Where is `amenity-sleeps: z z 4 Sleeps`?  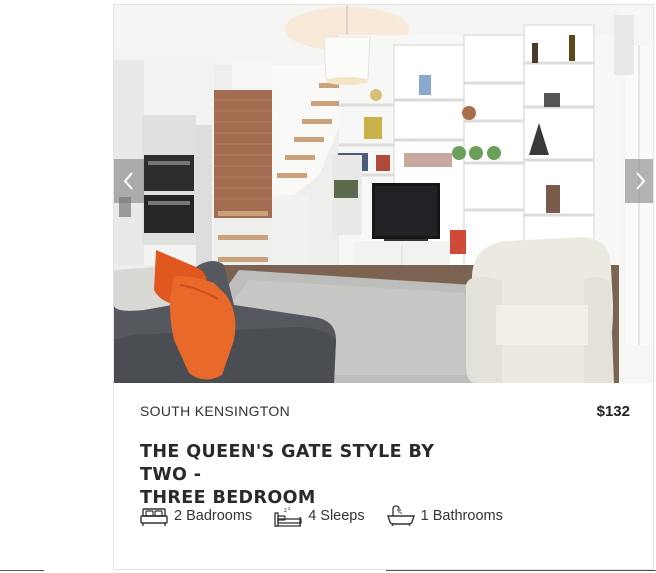 amenity-sleeps: z z 4 Sleeps is located at coordinates (319, 516).